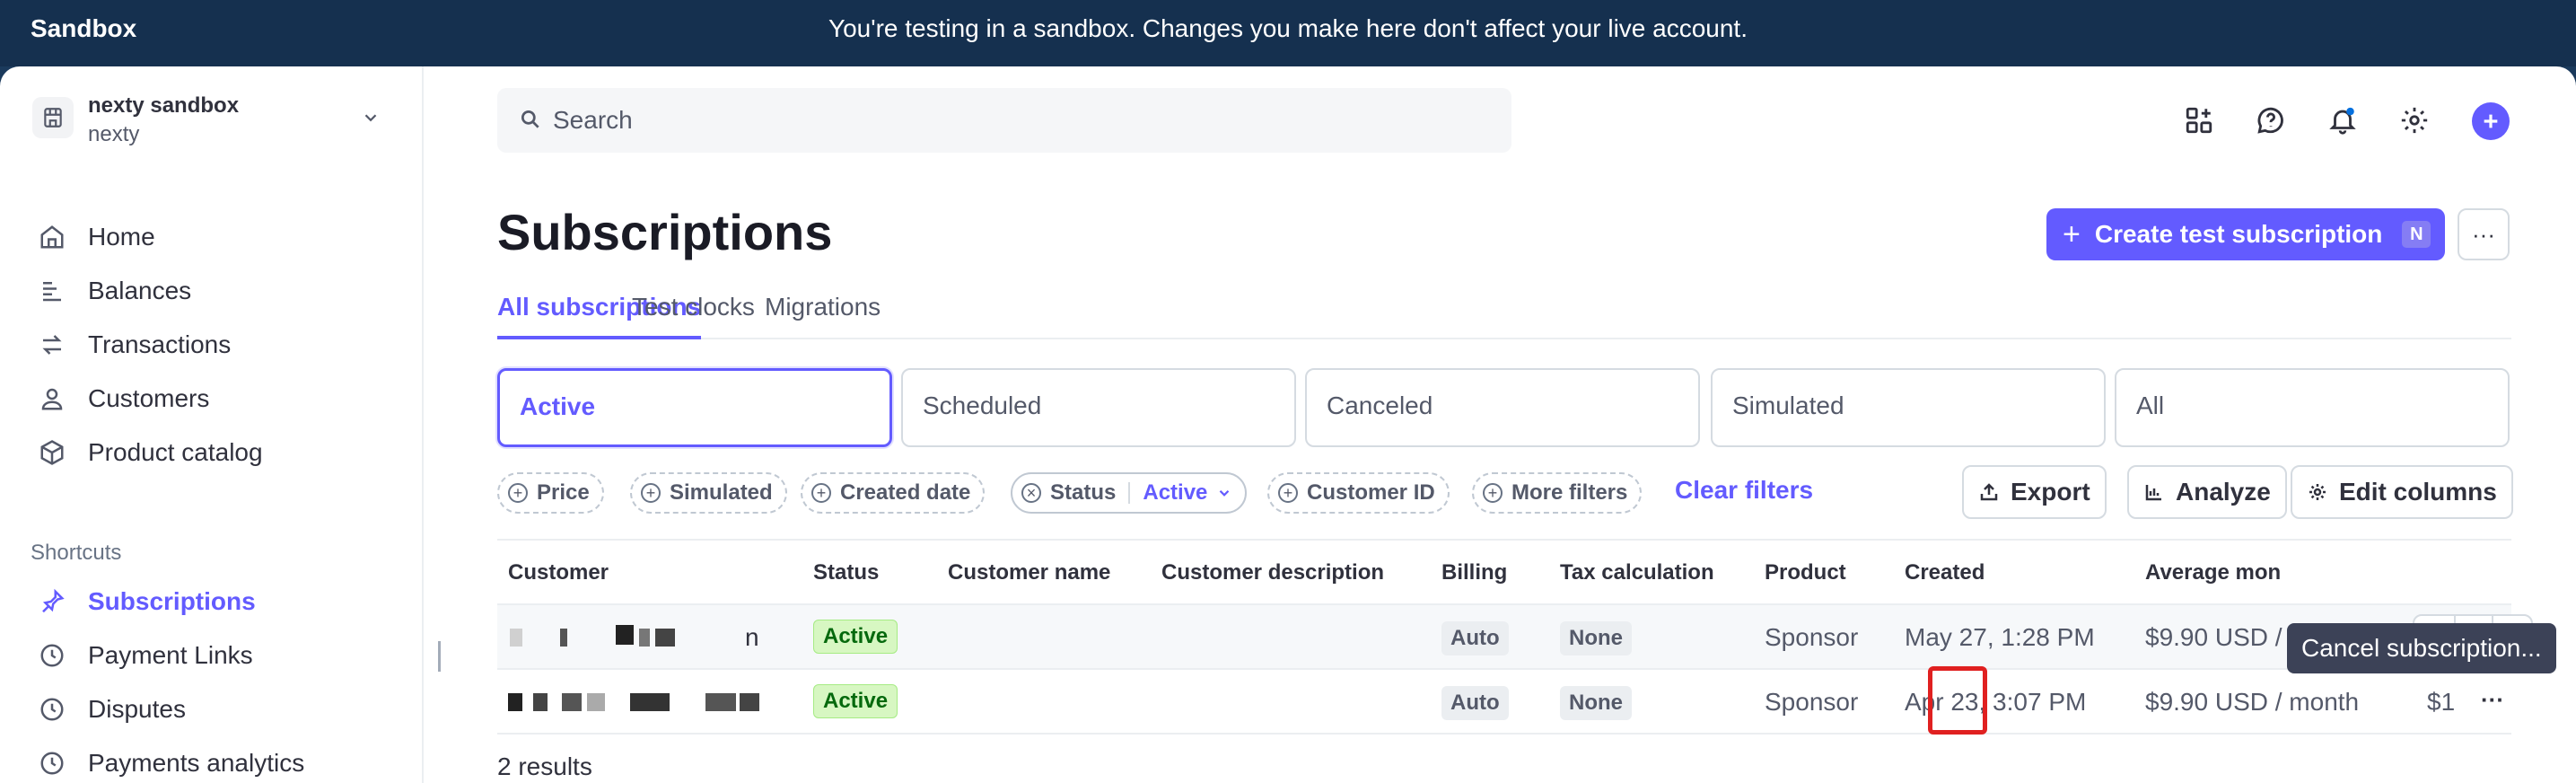 The image size is (2576, 783). I want to click on tab-test-clocks: Test clocks, so click(693, 306).